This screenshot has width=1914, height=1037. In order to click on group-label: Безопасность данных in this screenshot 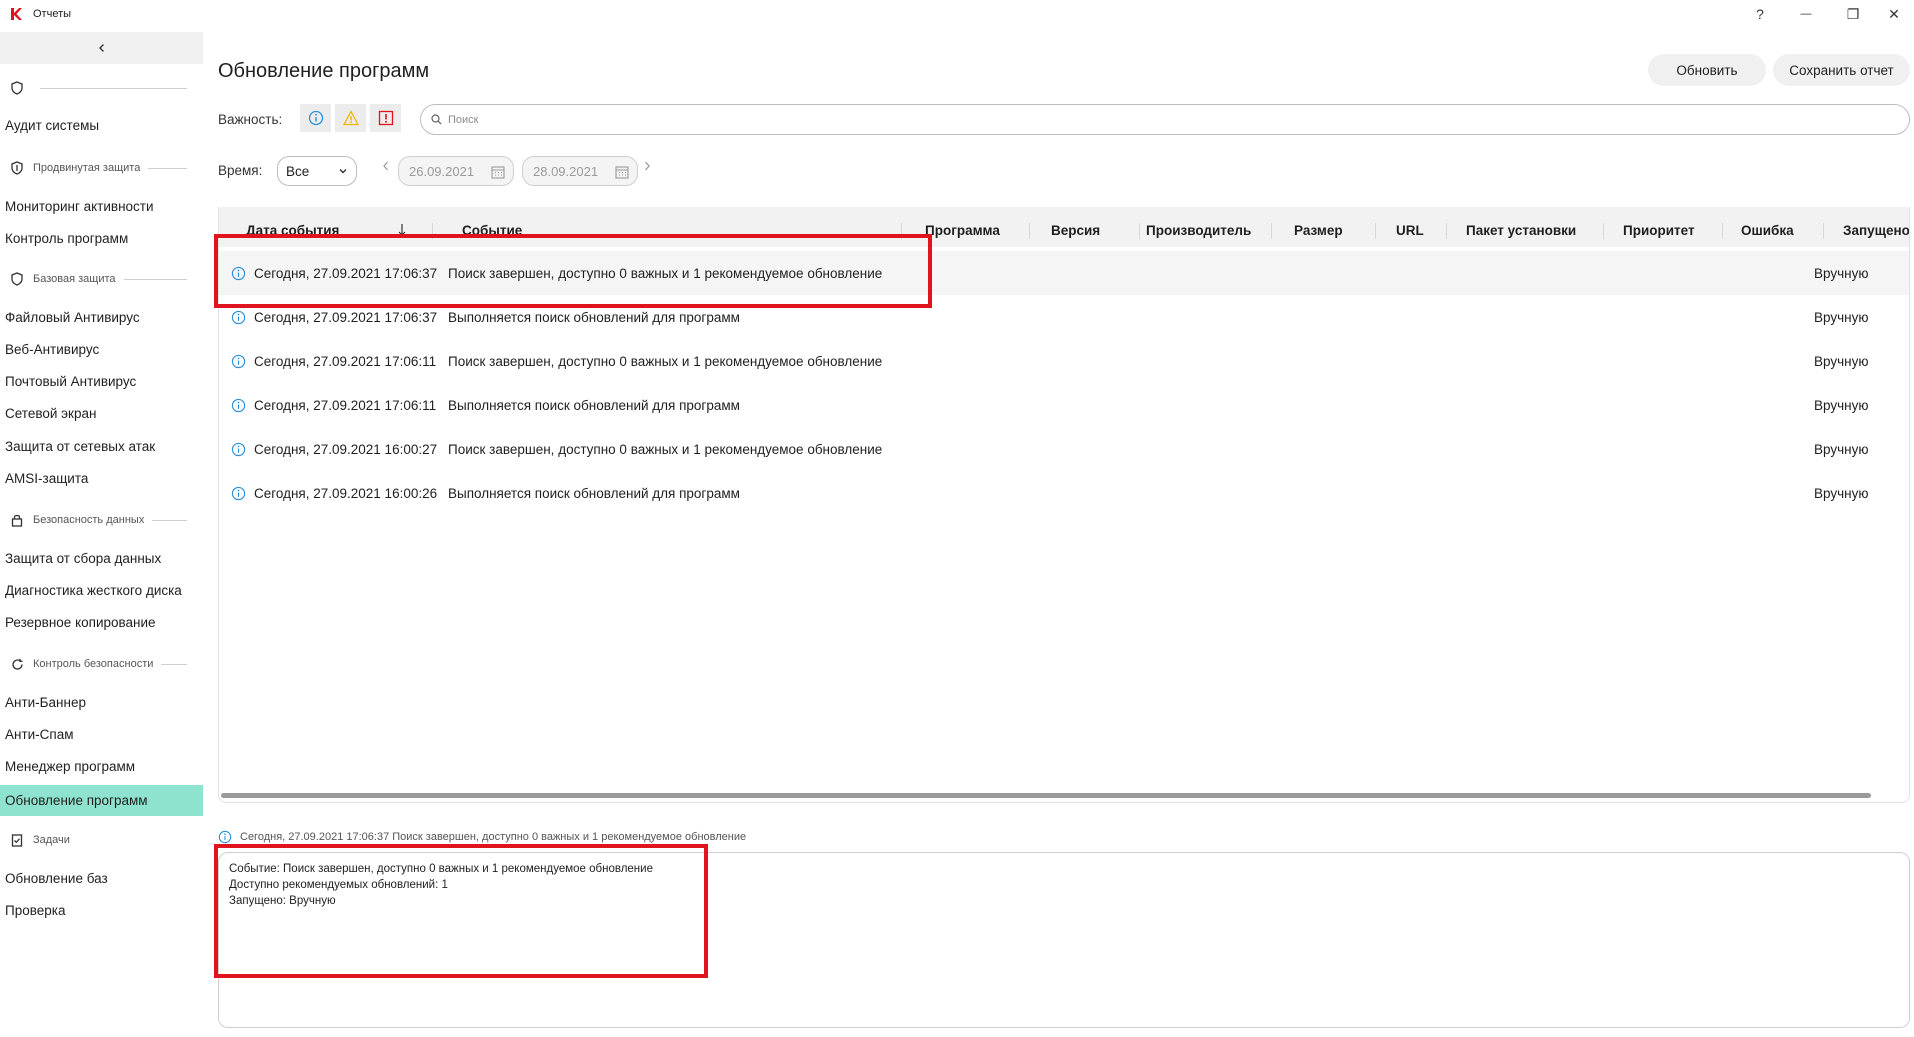, I will do `click(89, 520)`.